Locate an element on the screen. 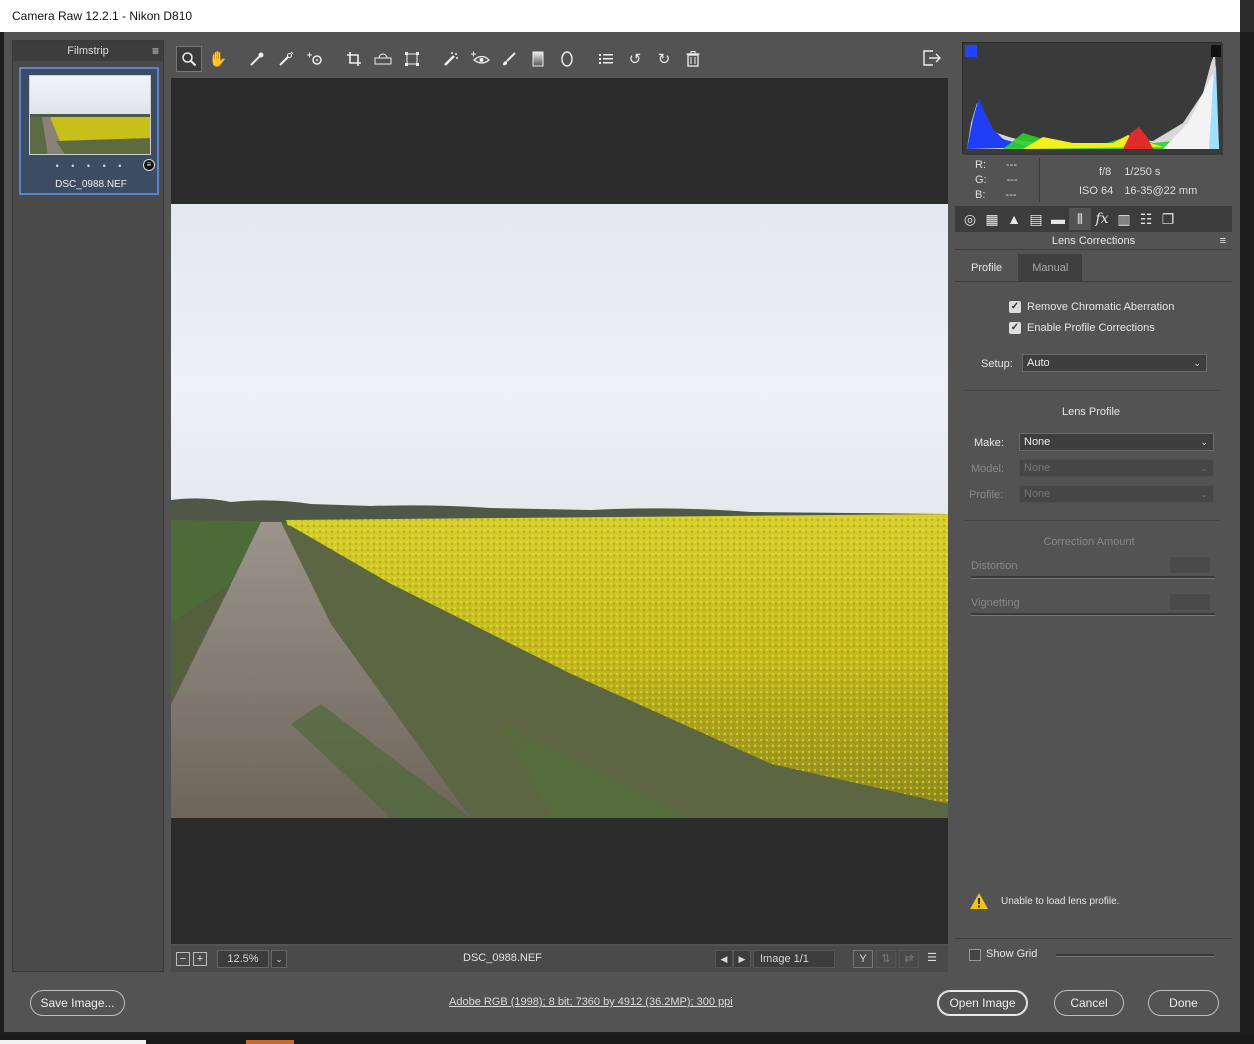 This screenshot has width=1254, height=1044. iso: ISO 64 is located at coordinates (1096, 191).